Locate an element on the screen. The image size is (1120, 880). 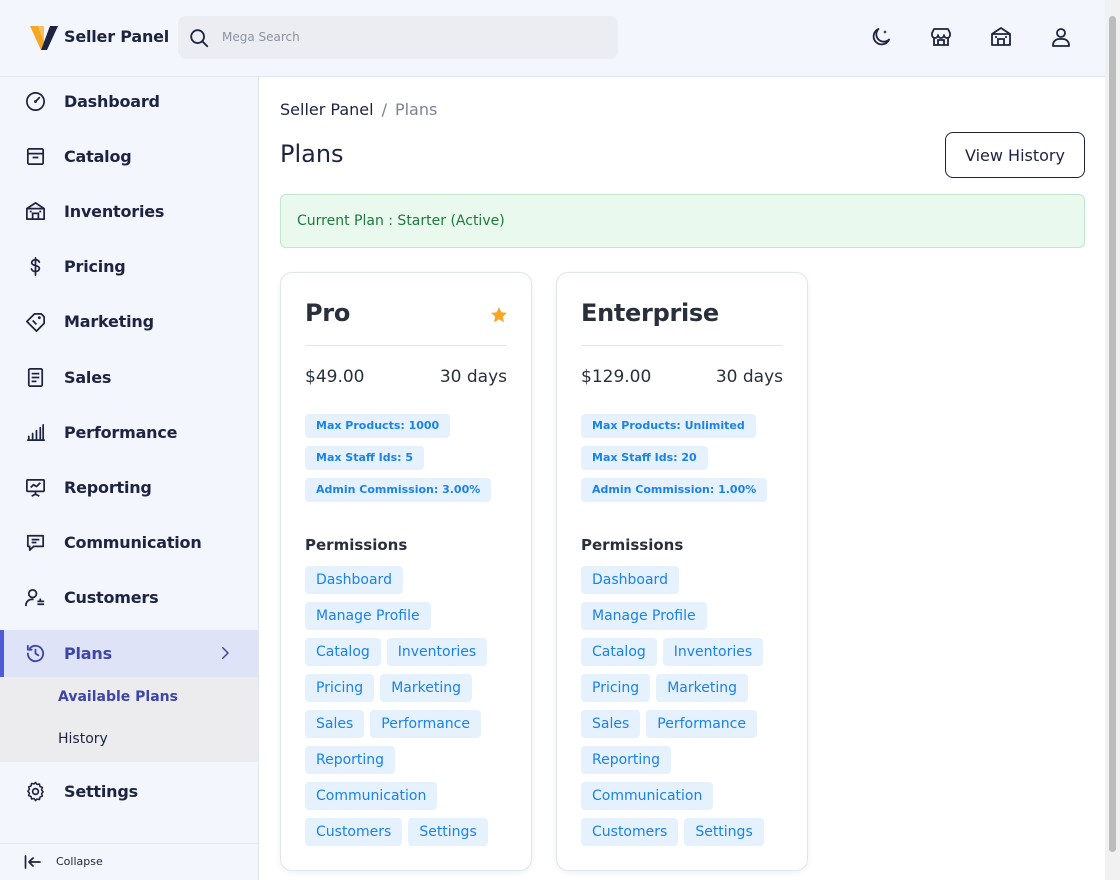
sidebar-item-reporting: Reporting is located at coordinates (129, 487).